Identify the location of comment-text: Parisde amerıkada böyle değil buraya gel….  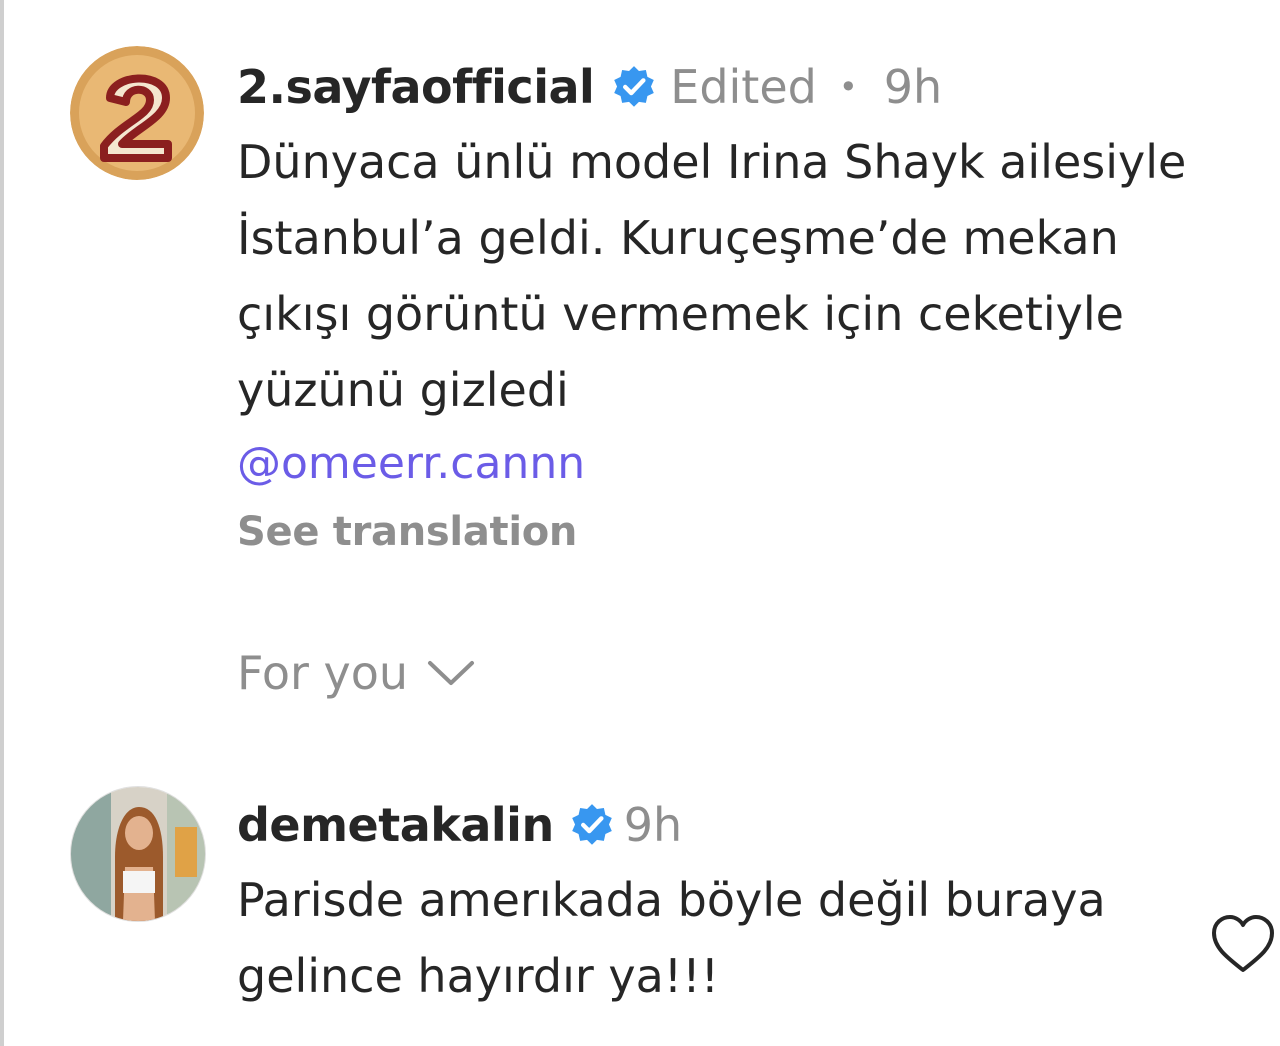
(671, 938).